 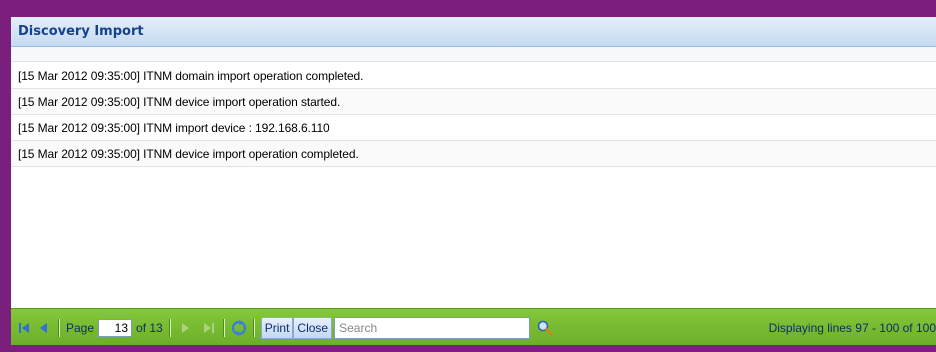 What do you see at coordinates (209, 328) in the screenshot?
I see `last-page-icon` at bounding box center [209, 328].